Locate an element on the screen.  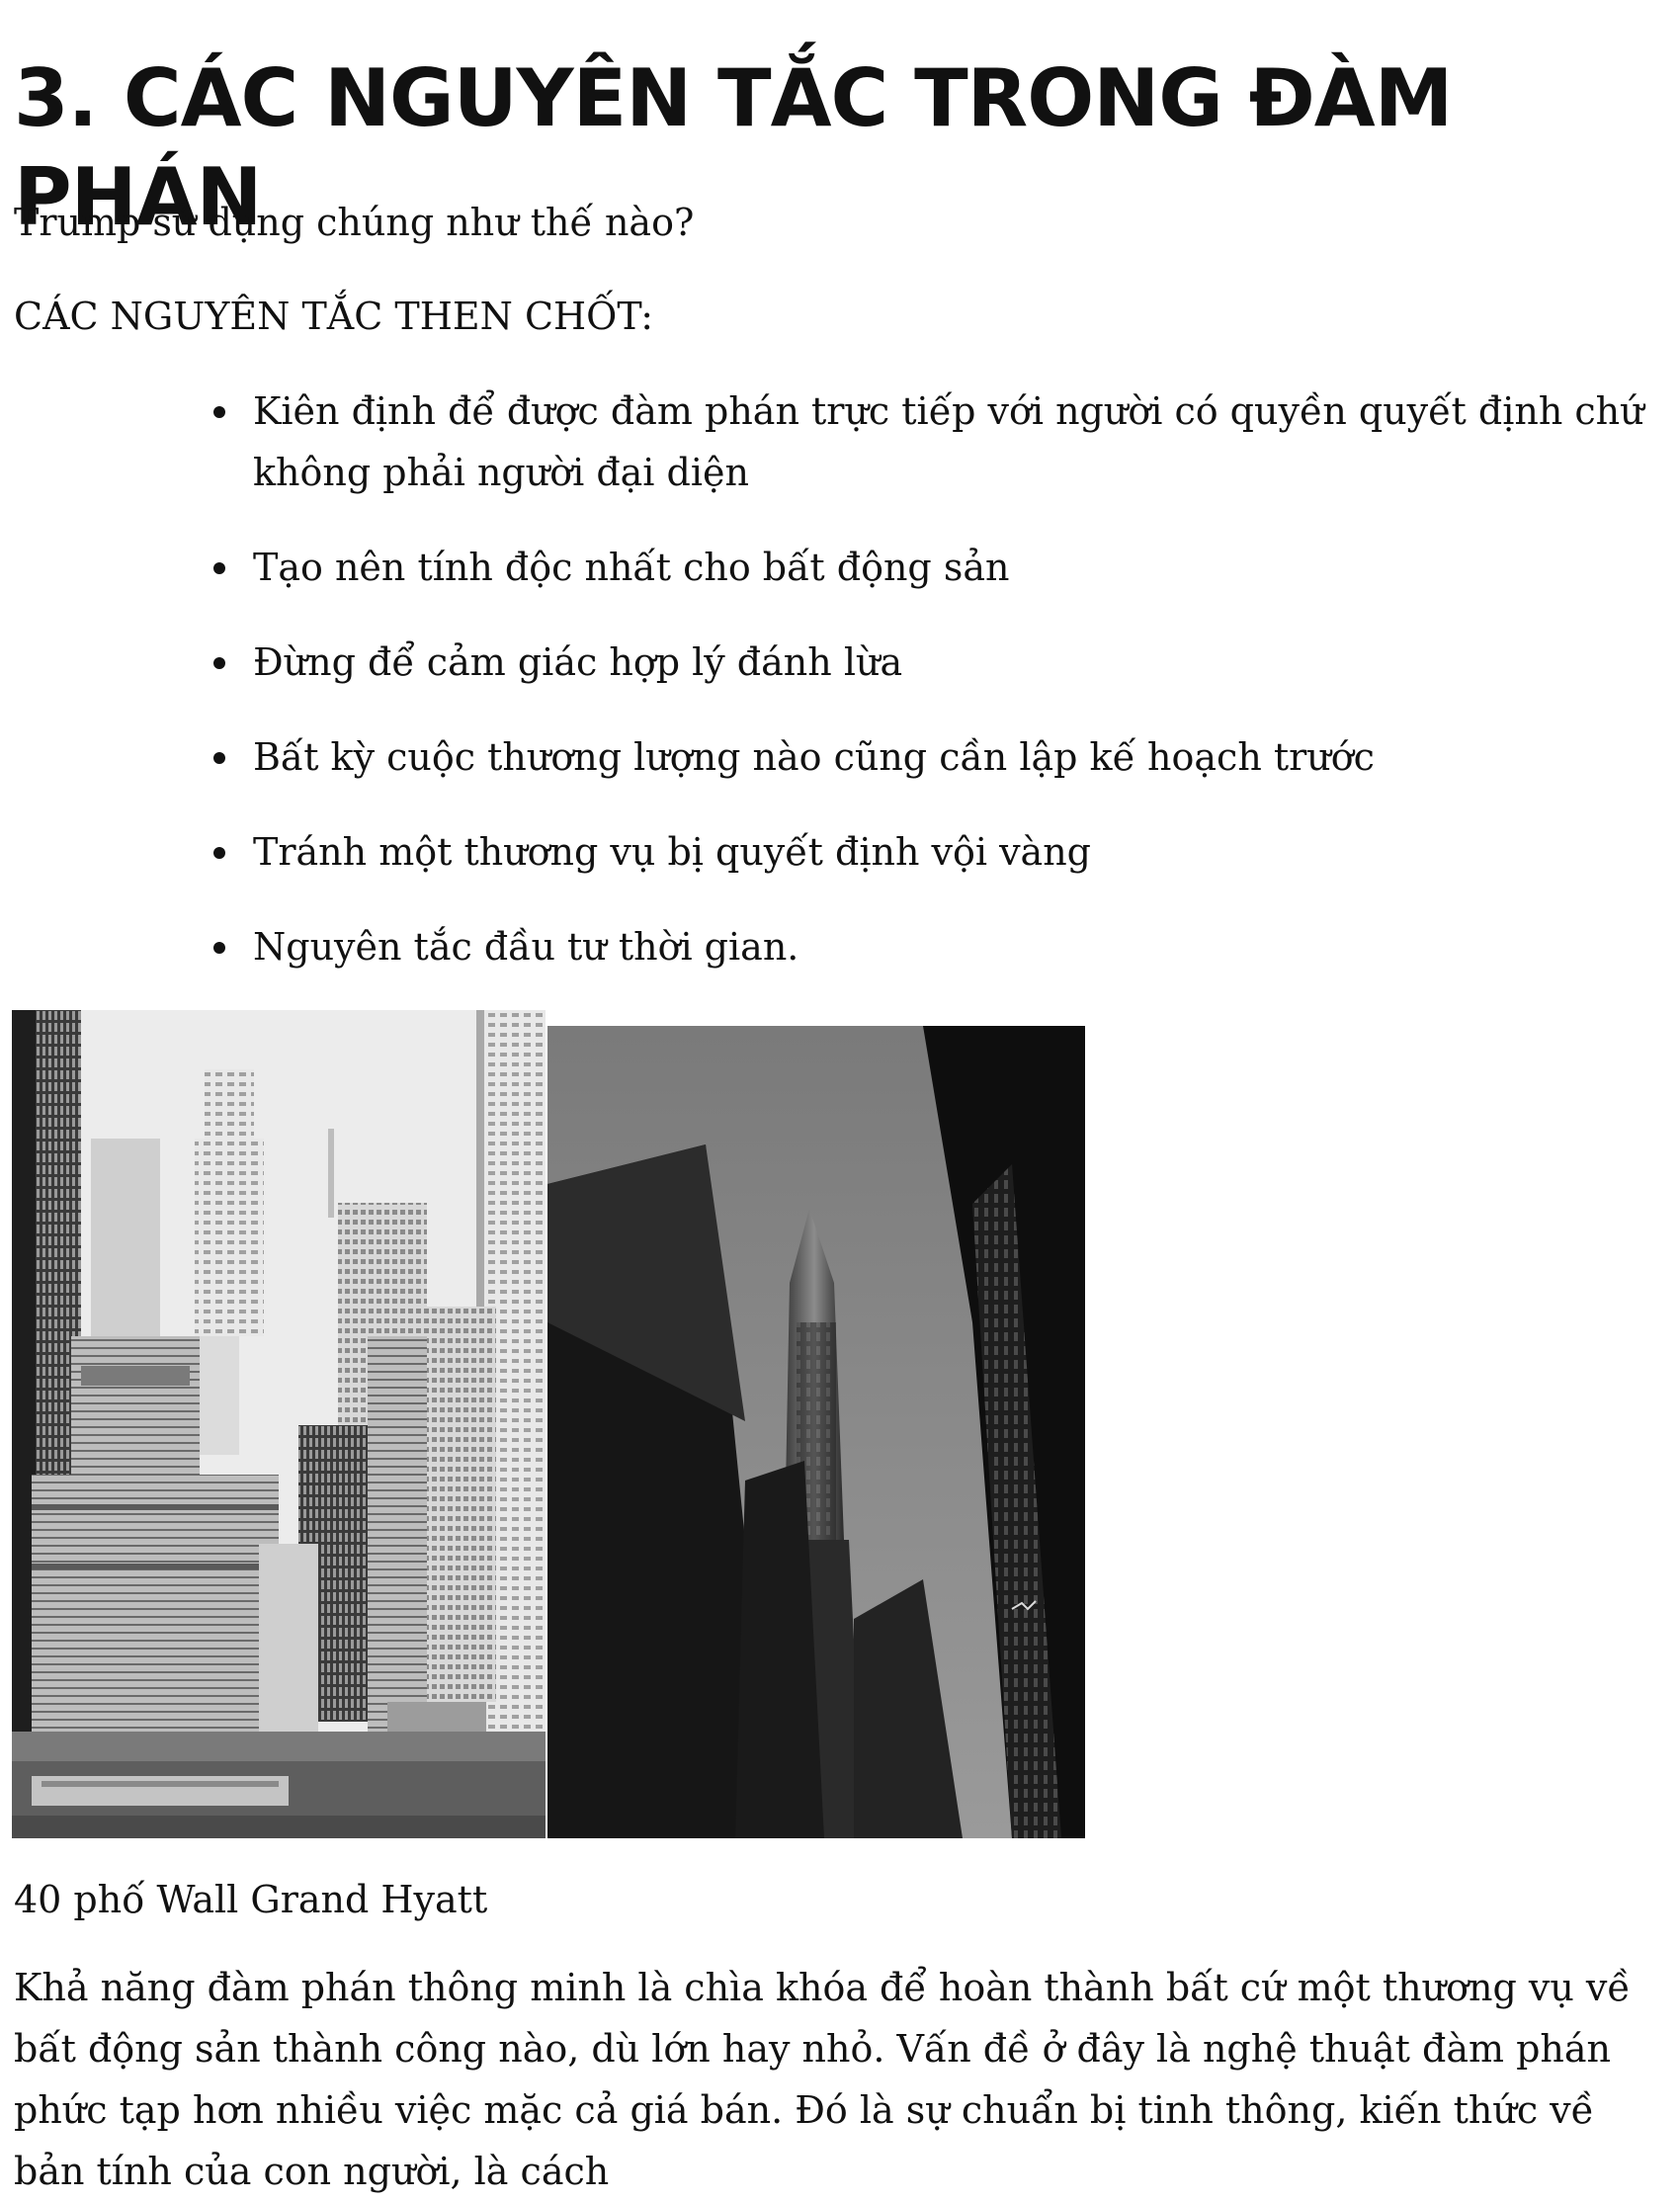
skyscraper-photo is located at coordinates (816, 1432).